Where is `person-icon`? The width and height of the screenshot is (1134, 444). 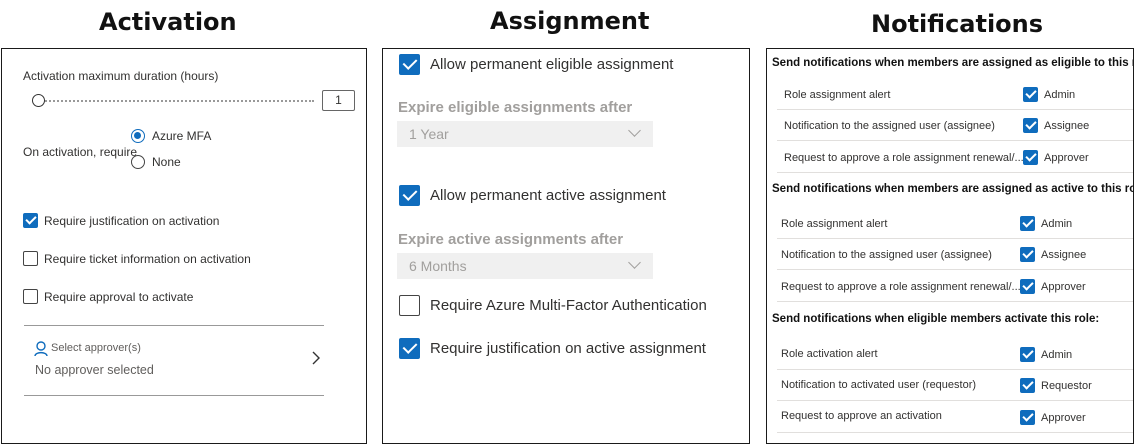
person-icon is located at coordinates (41, 349).